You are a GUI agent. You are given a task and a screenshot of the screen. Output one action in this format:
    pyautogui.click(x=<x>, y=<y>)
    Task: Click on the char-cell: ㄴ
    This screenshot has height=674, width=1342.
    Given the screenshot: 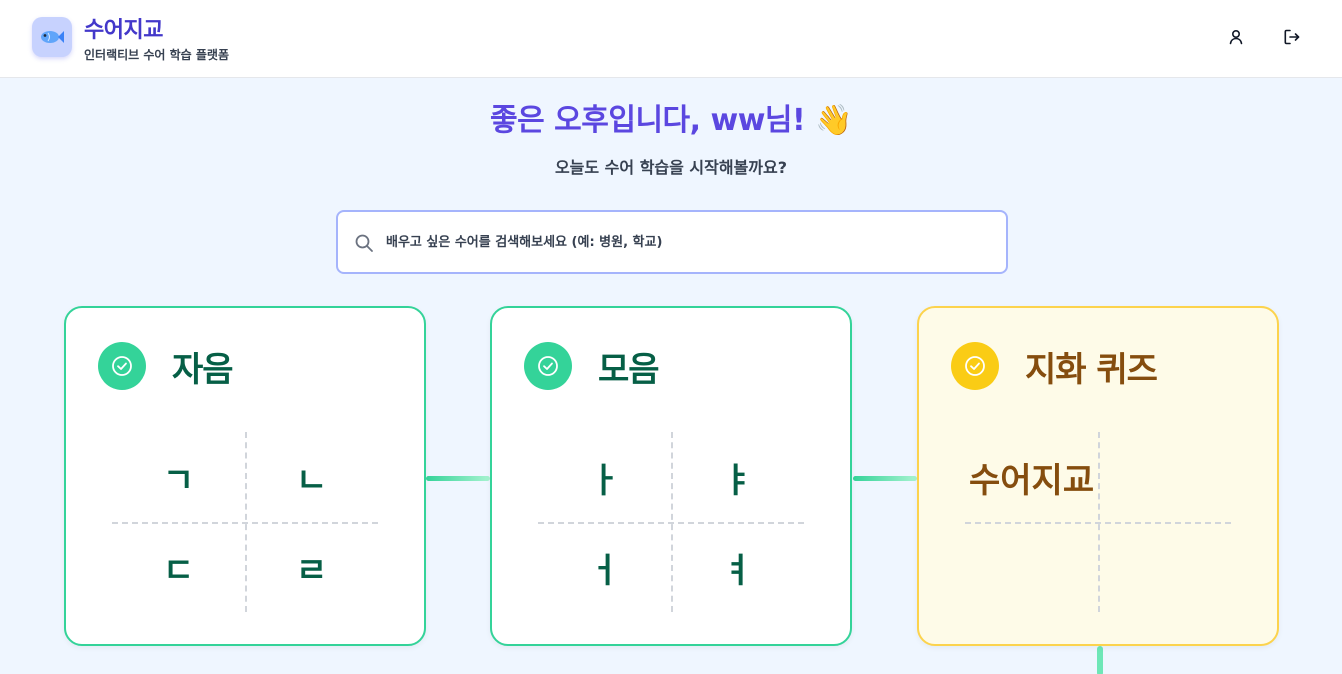 What is the action you would take?
    pyautogui.click(x=311, y=480)
    